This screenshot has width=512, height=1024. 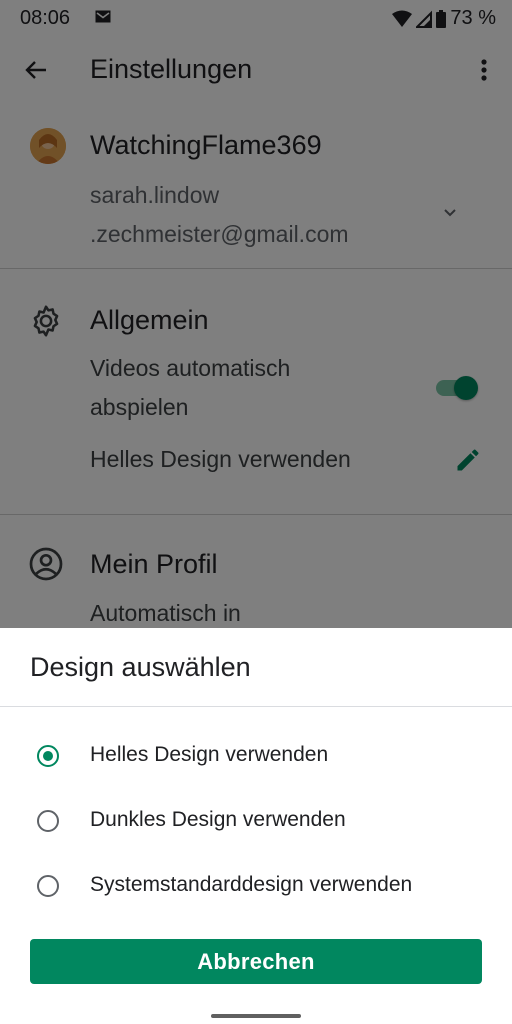 What do you see at coordinates (48, 756) in the screenshot?
I see `radio-selected` at bounding box center [48, 756].